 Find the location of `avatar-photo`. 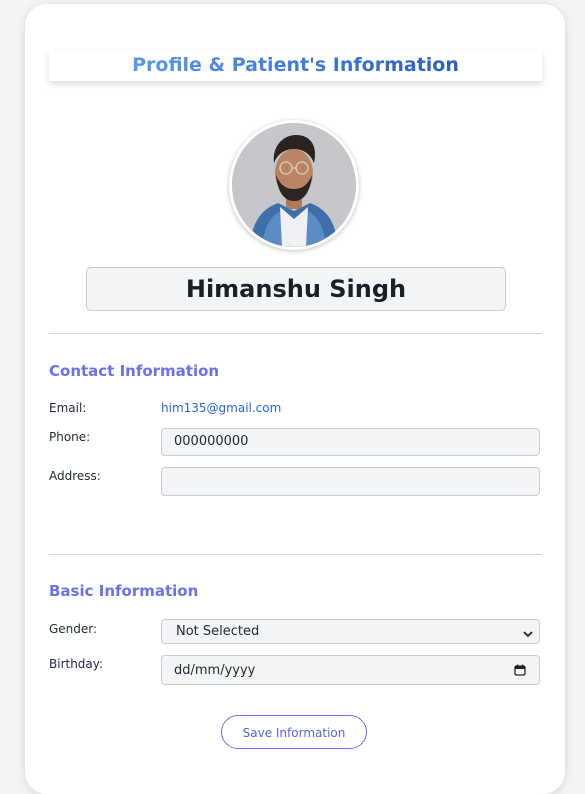

avatar-photo is located at coordinates (294, 185).